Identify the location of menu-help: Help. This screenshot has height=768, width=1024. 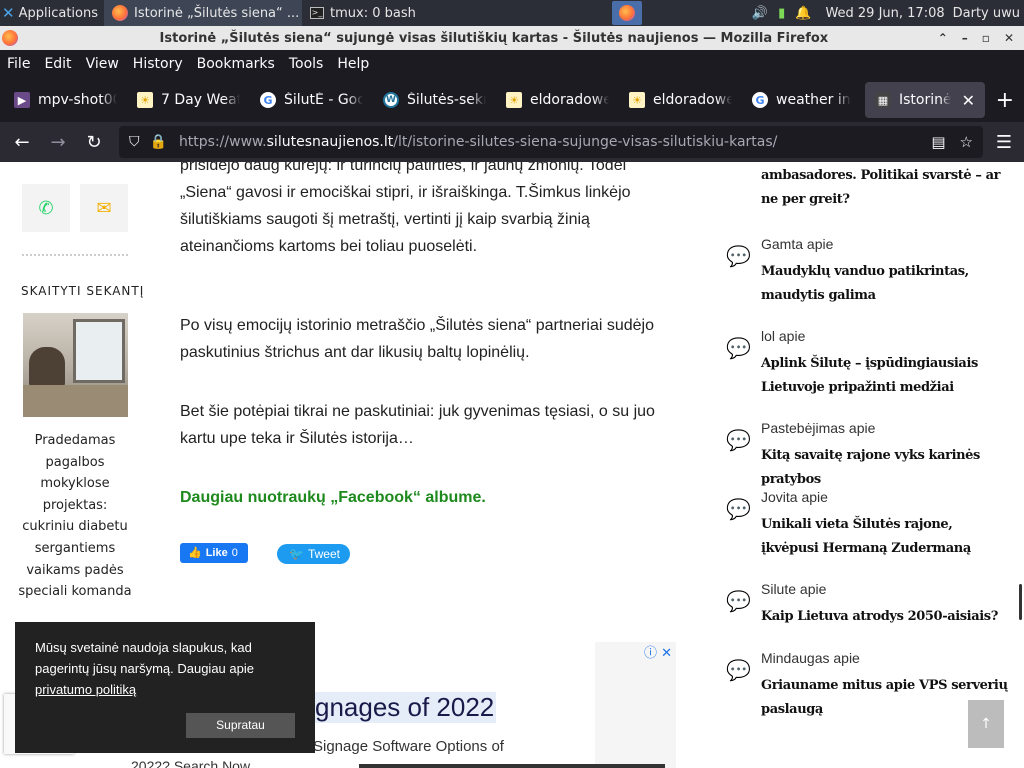
(353, 64).